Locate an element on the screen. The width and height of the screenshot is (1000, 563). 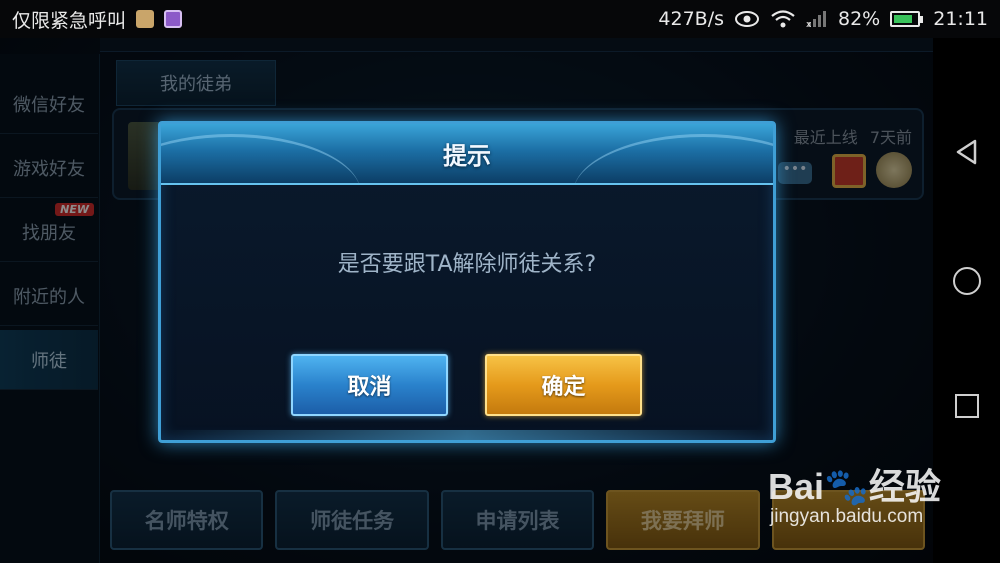
network-speed: 427B/s is located at coordinates (691, 19).